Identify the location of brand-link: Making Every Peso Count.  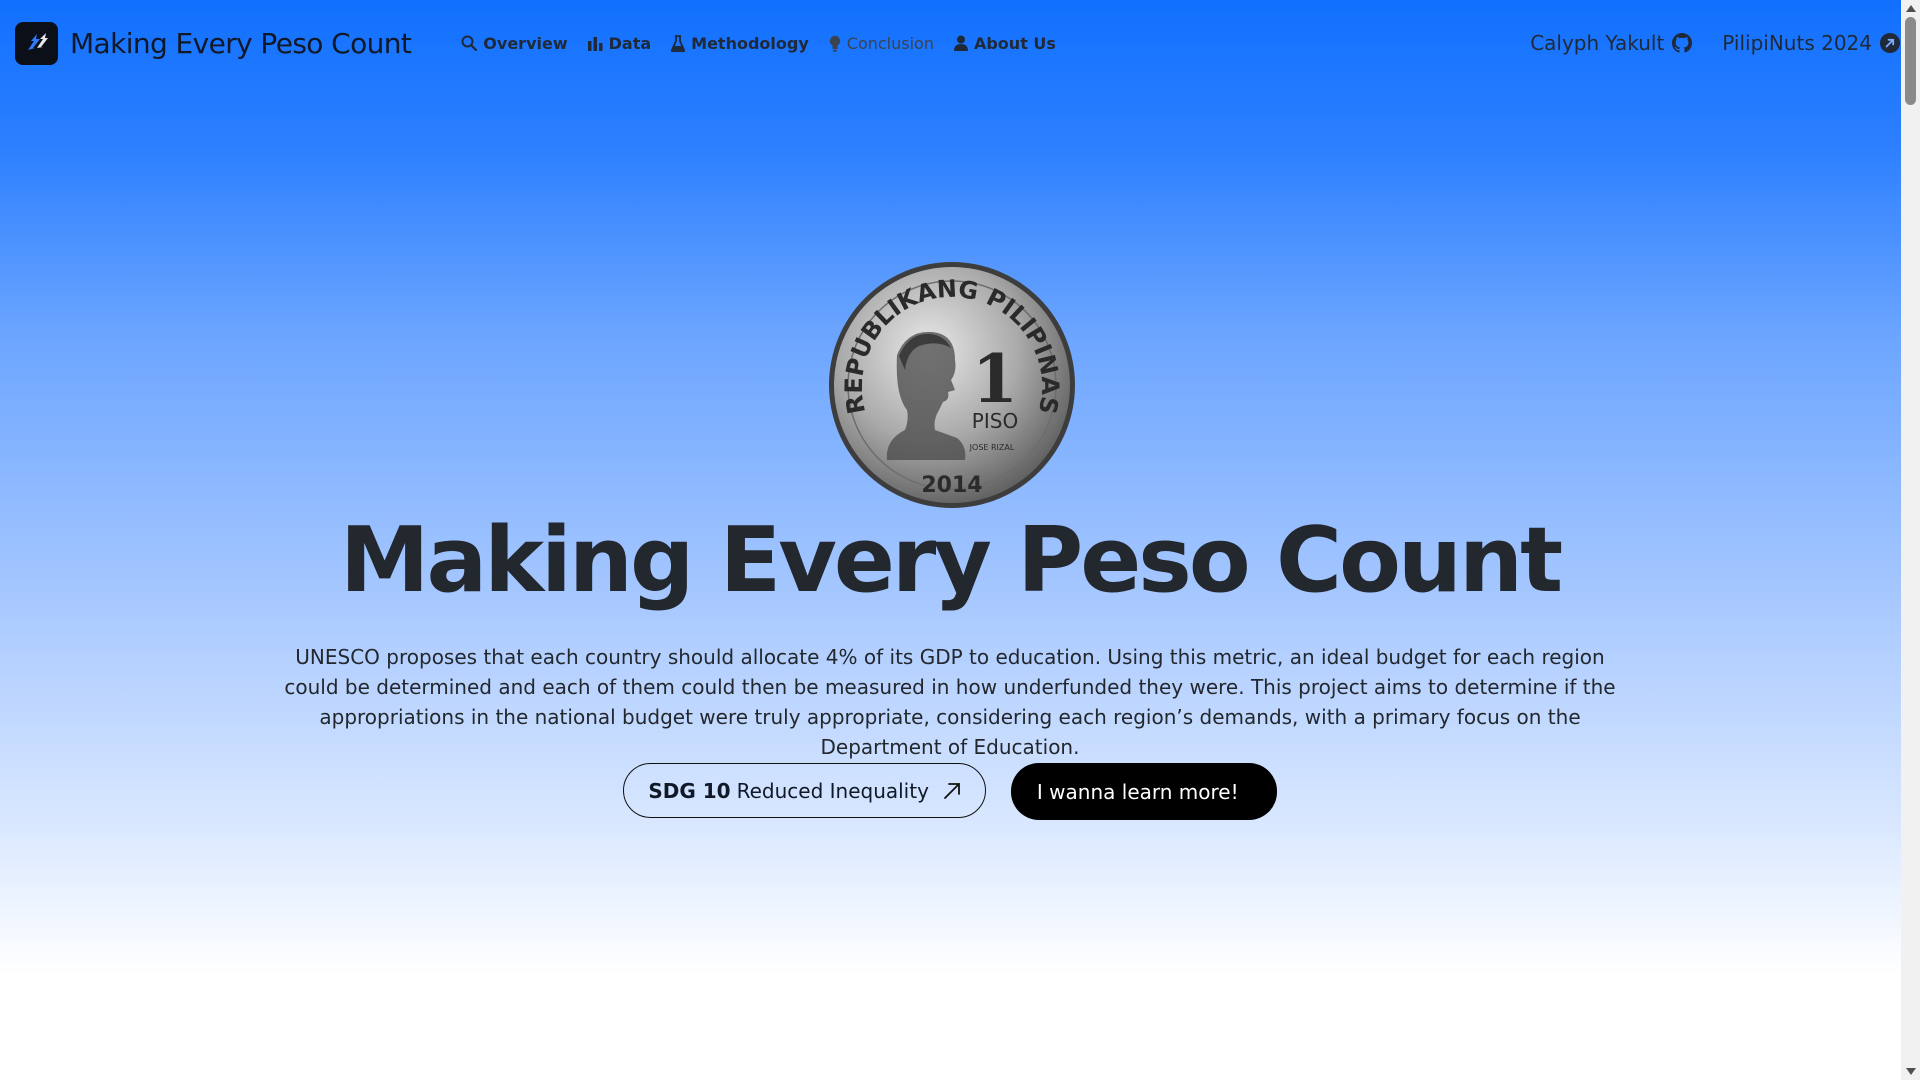
(213, 43).